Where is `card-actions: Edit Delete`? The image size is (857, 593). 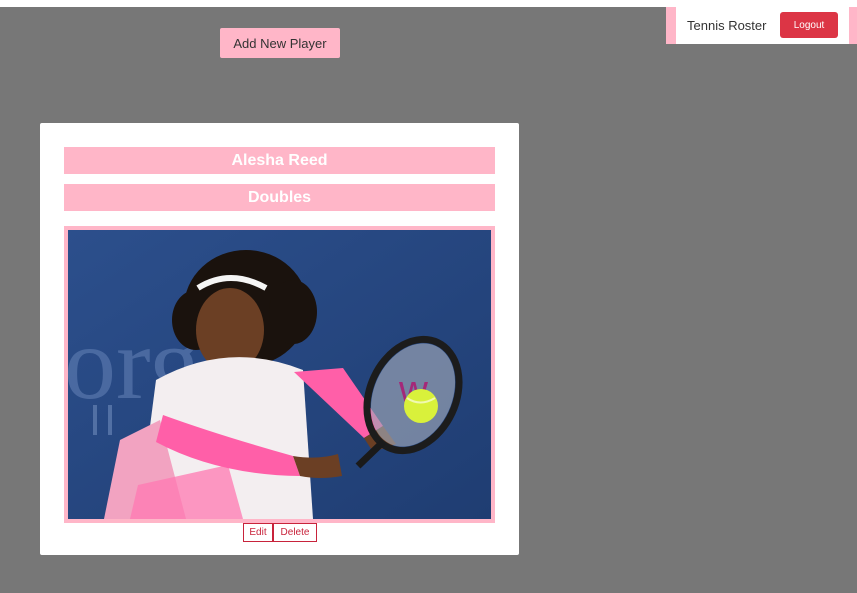 card-actions: Edit Delete is located at coordinates (280, 532).